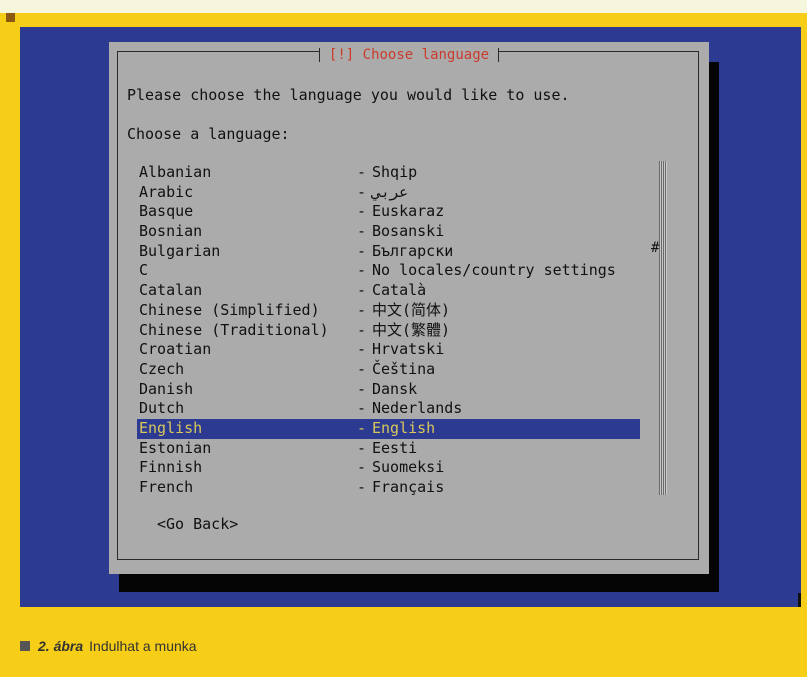 The image size is (807, 677). Describe the element at coordinates (395, 388) in the screenshot. I see `language-native-name: Dansk` at that location.